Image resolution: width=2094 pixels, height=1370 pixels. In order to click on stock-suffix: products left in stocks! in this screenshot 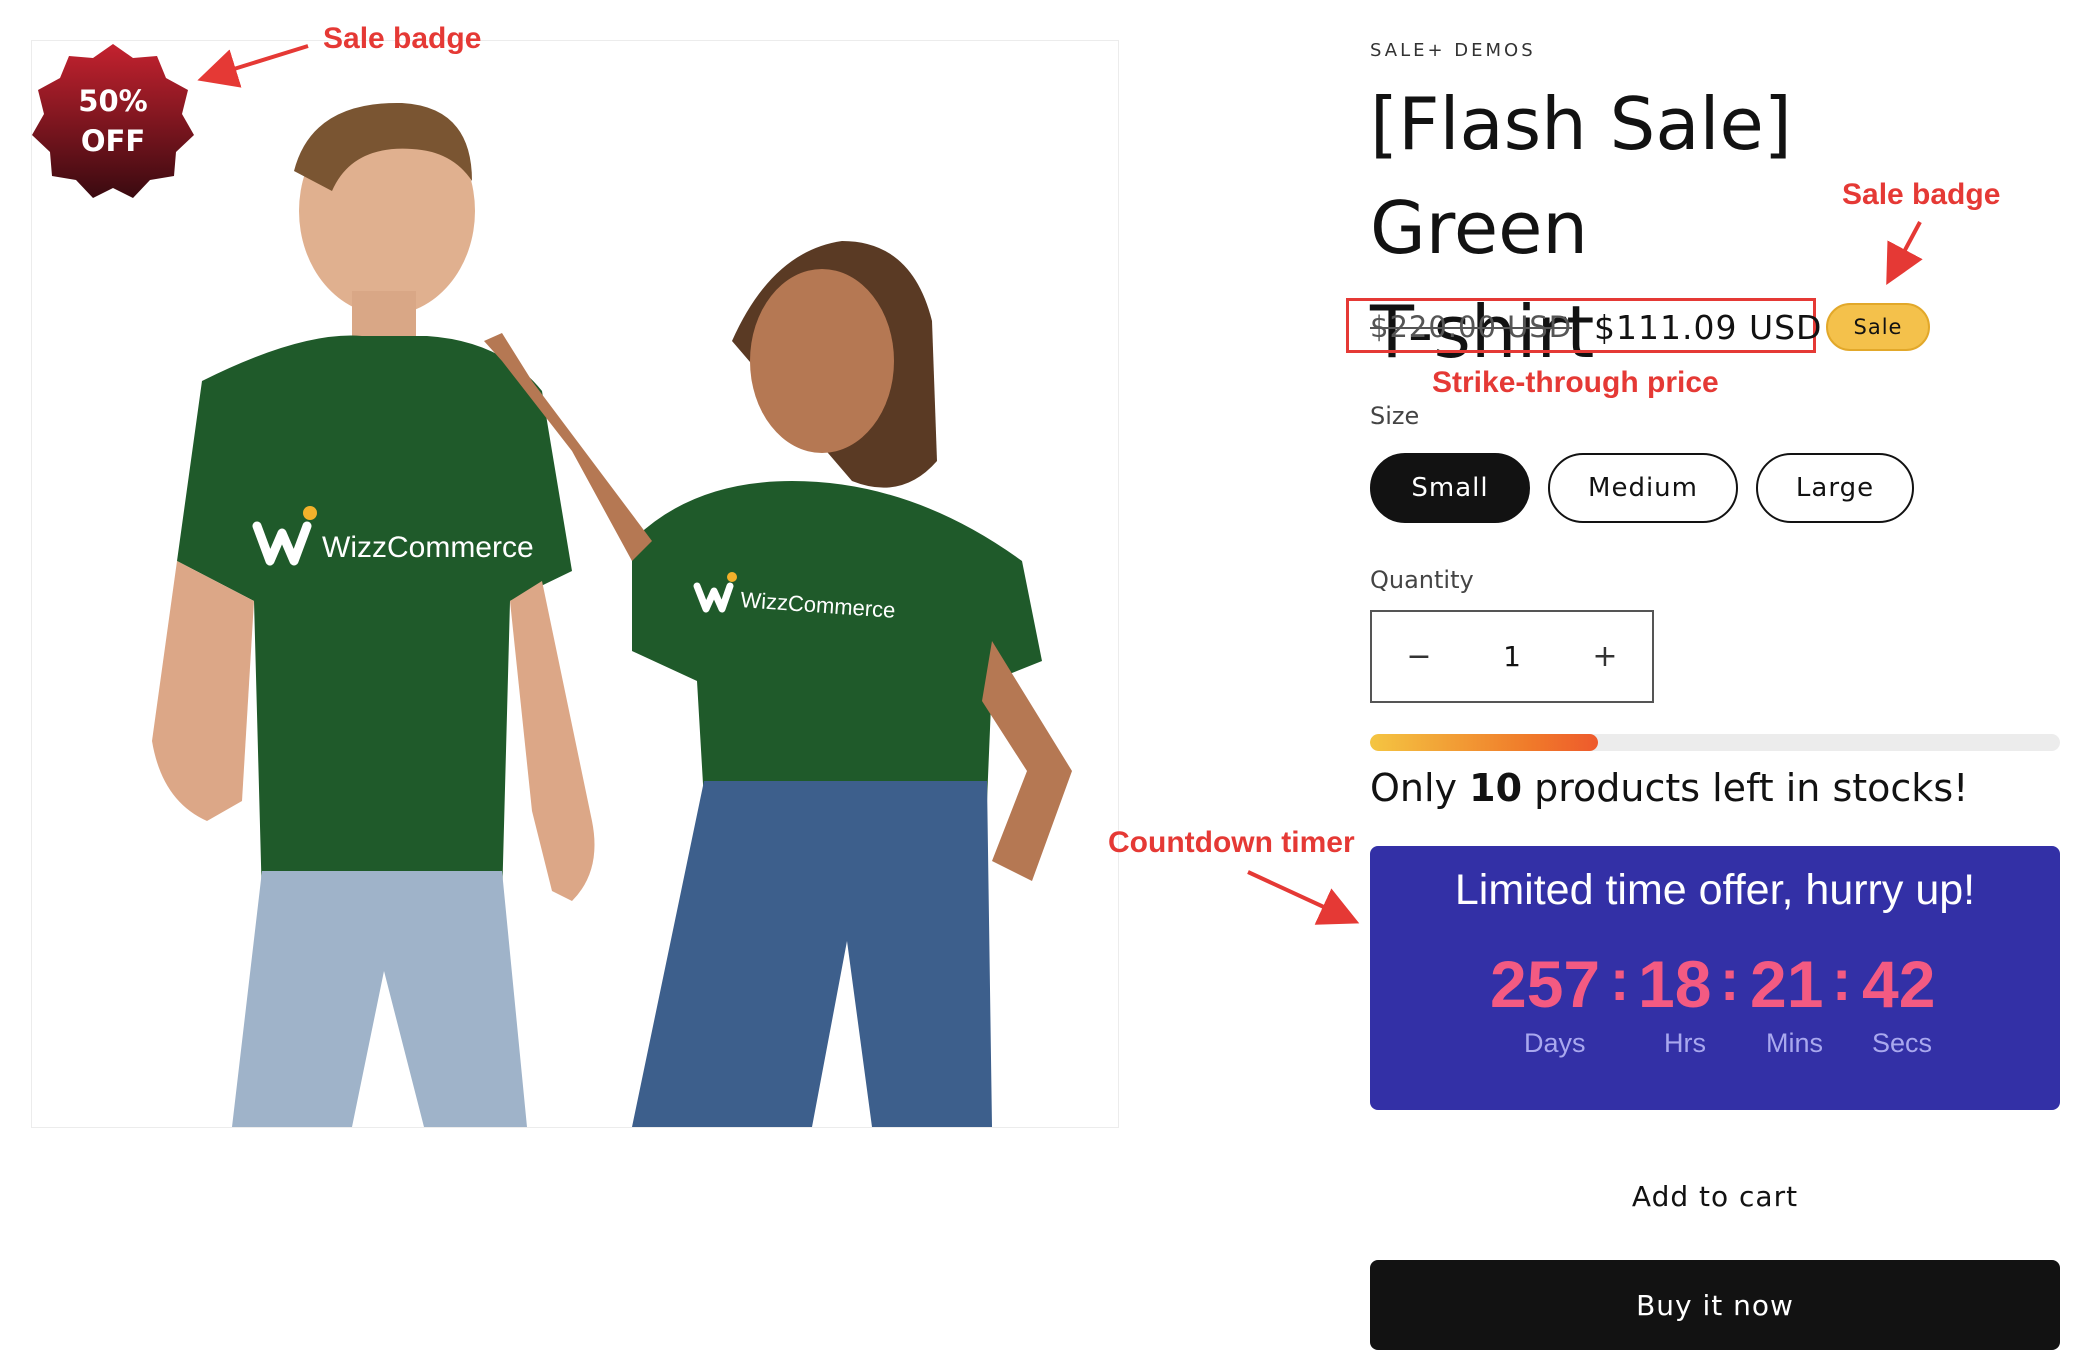, I will do `click(1745, 788)`.